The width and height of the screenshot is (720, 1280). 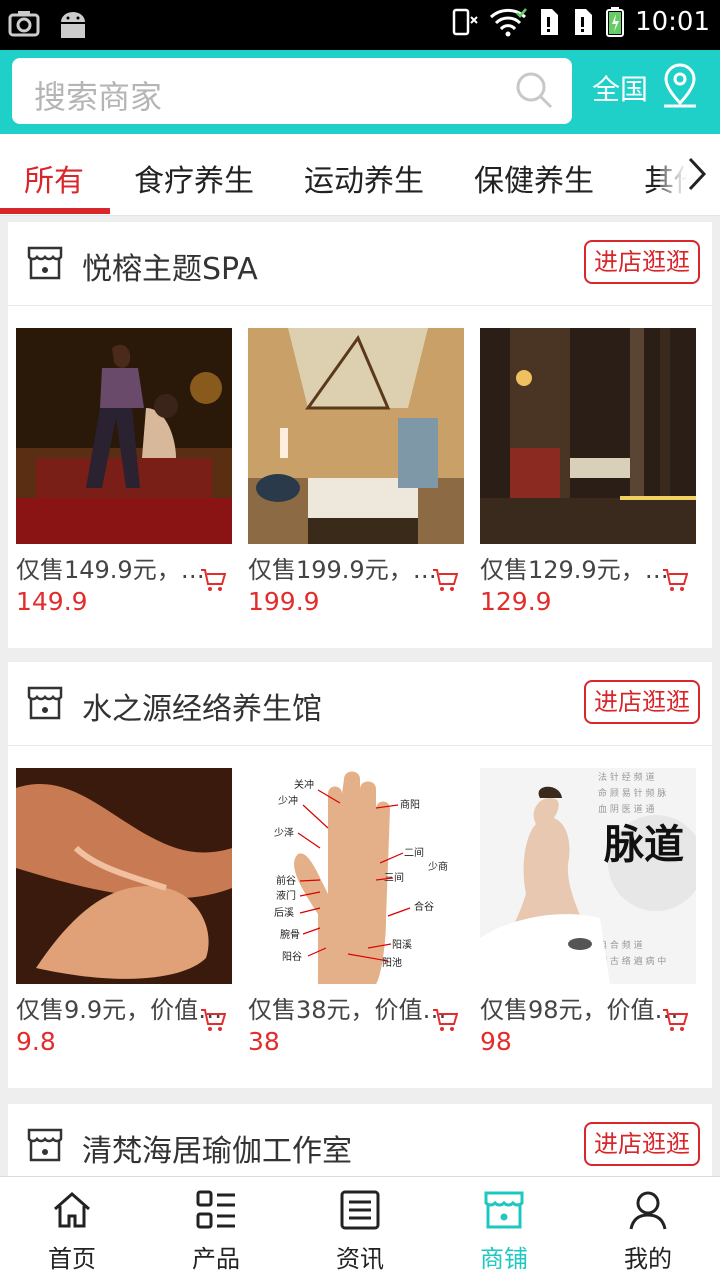 I want to click on acupoint-label: 腕骨, so click(x=290, y=934).